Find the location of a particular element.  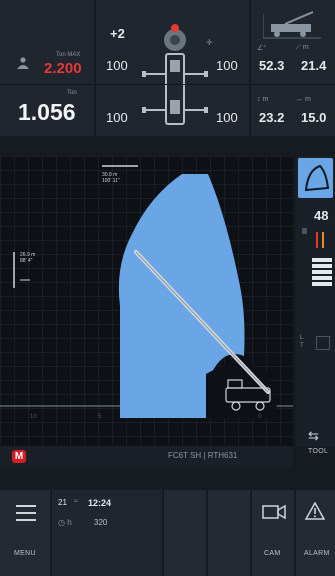

operator-icon is located at coordinates (23, 65).